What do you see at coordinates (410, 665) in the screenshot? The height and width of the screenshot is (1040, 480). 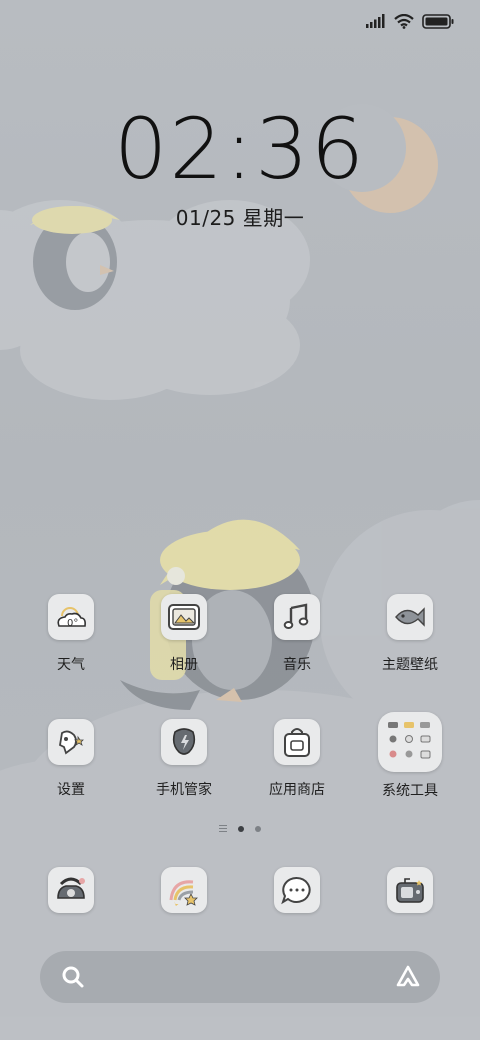 I see `app-label: 主题壁纸` at bounding box center [410, 665].